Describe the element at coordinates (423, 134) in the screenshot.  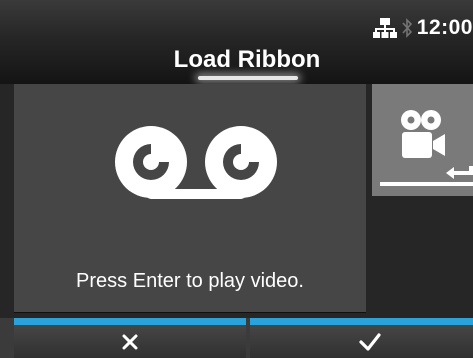
I see `video-camera-icon` at that location.